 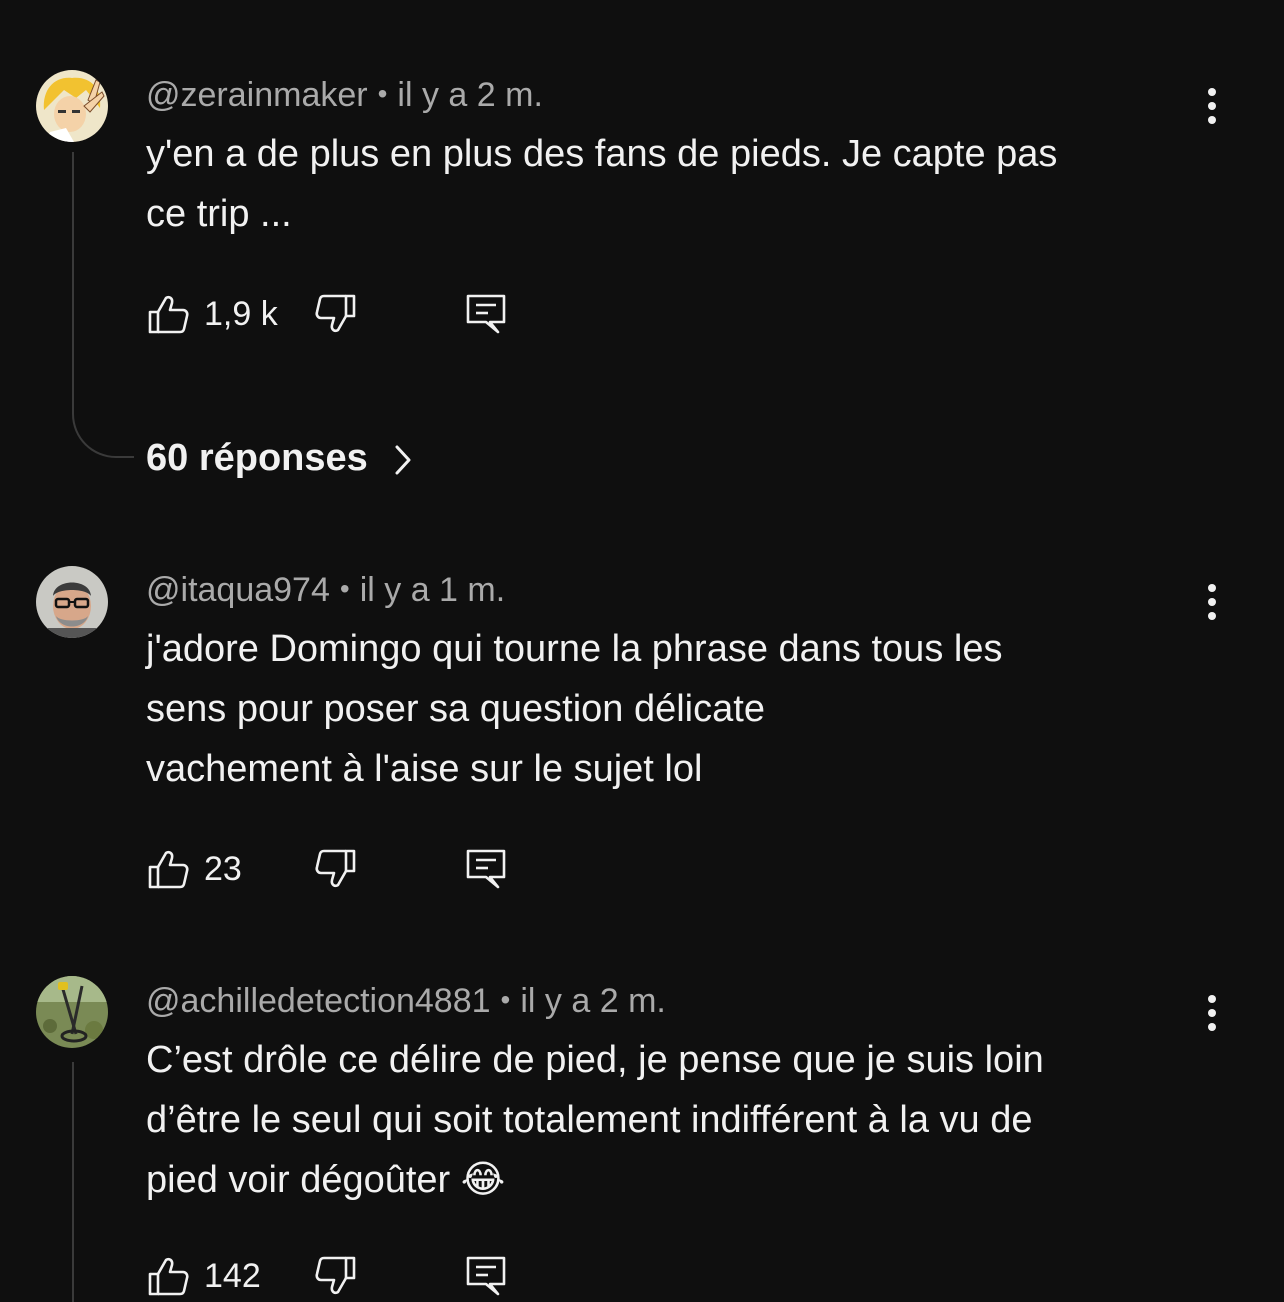 What do you see at coordinates (223, 869) in the screenshot?
I see `like-count: 23` at bounding box center [223, 869].